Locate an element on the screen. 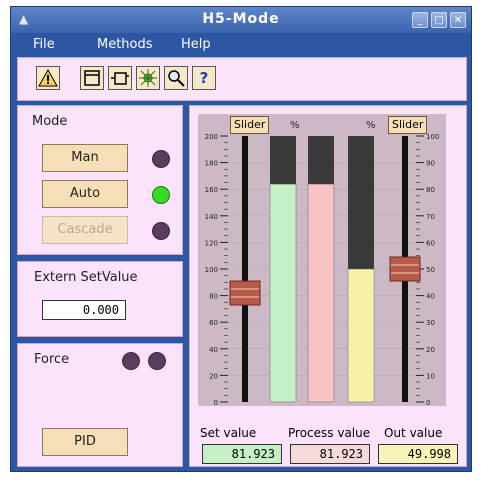 The height and width of the screenshot is (480, 482). out-value-field: 49.998 is located at coordinates (418, 454).